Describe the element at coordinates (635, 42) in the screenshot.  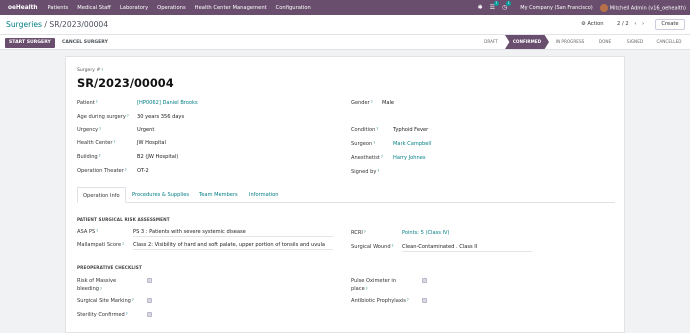
I see `stage-signed: SIGNED` at that location.